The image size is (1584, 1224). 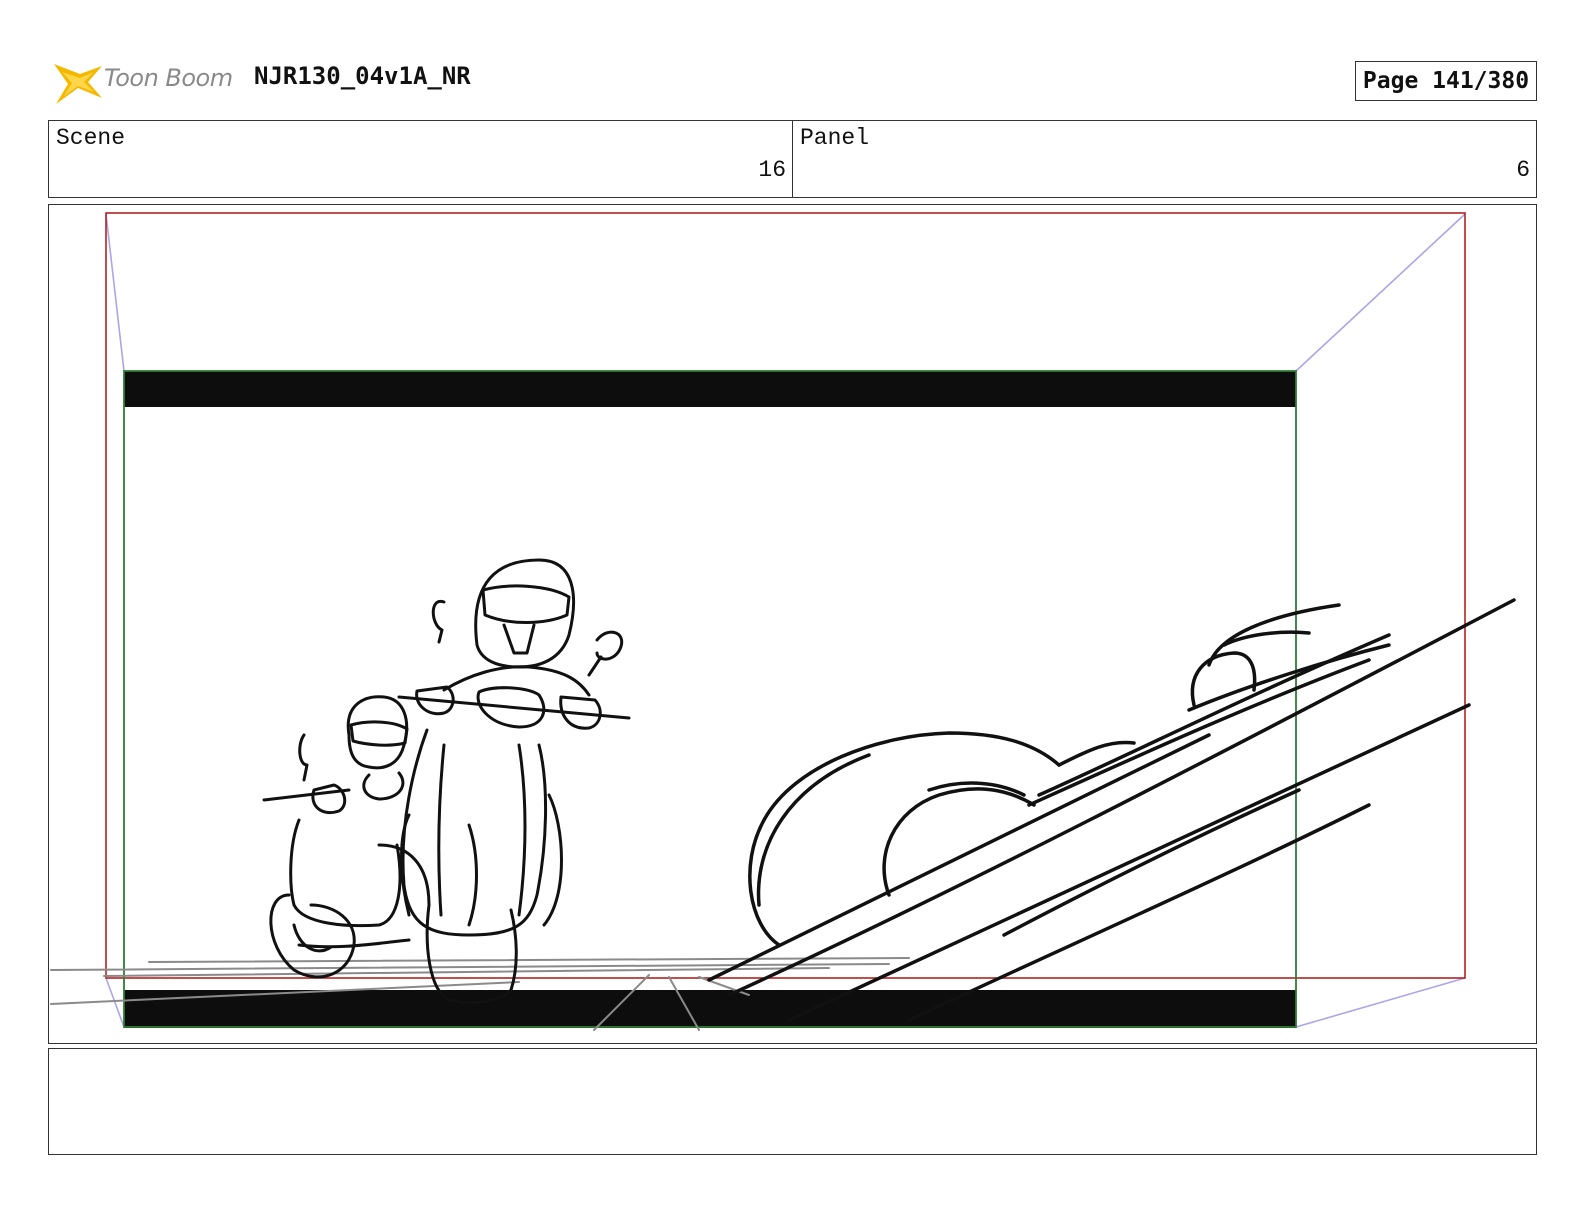 What do you see at coordinates (710, 389) in the screenshot?
I see `letterbox-top` at bounding box center [710, 389].